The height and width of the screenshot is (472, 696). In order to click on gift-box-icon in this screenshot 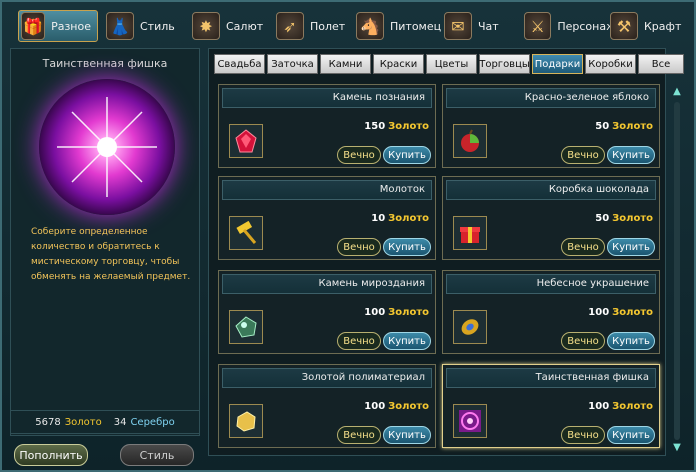, I will do `click(470, 233)`.